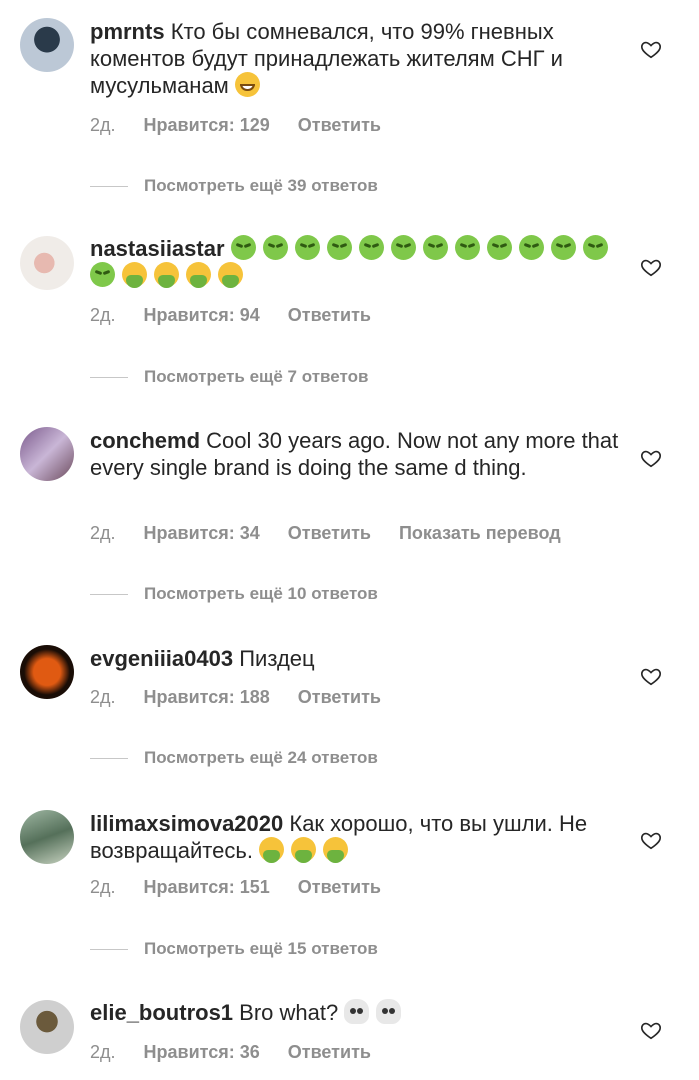 This screenshot has height=1080, width=699. I want to click on view-replies-label: Посмотреть ещё 24 ответов, so click(261, 757).